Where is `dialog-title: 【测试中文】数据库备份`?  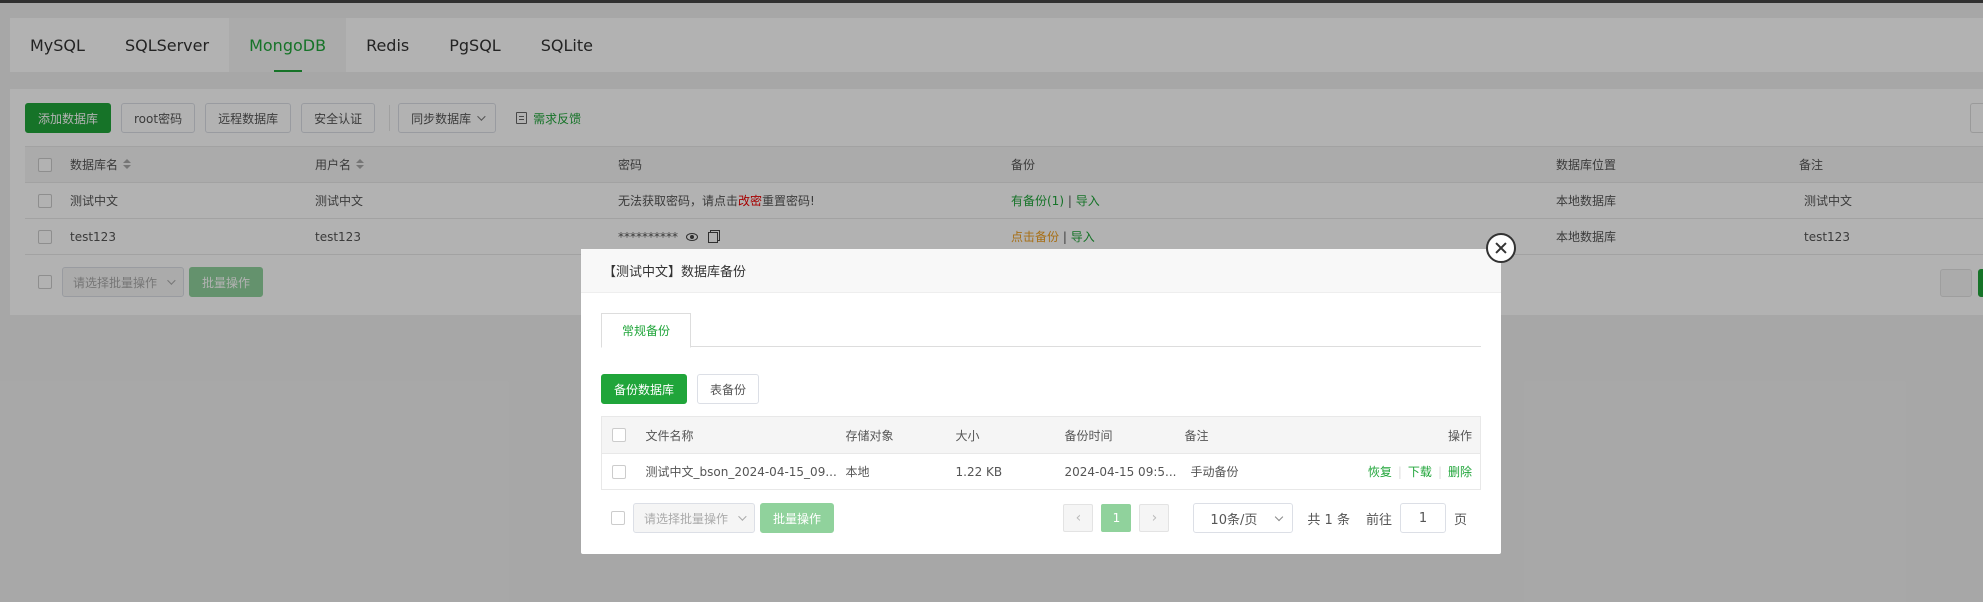 dialog-title: 【测试中文】数据库备份 is located at coordinates (1041, 271).